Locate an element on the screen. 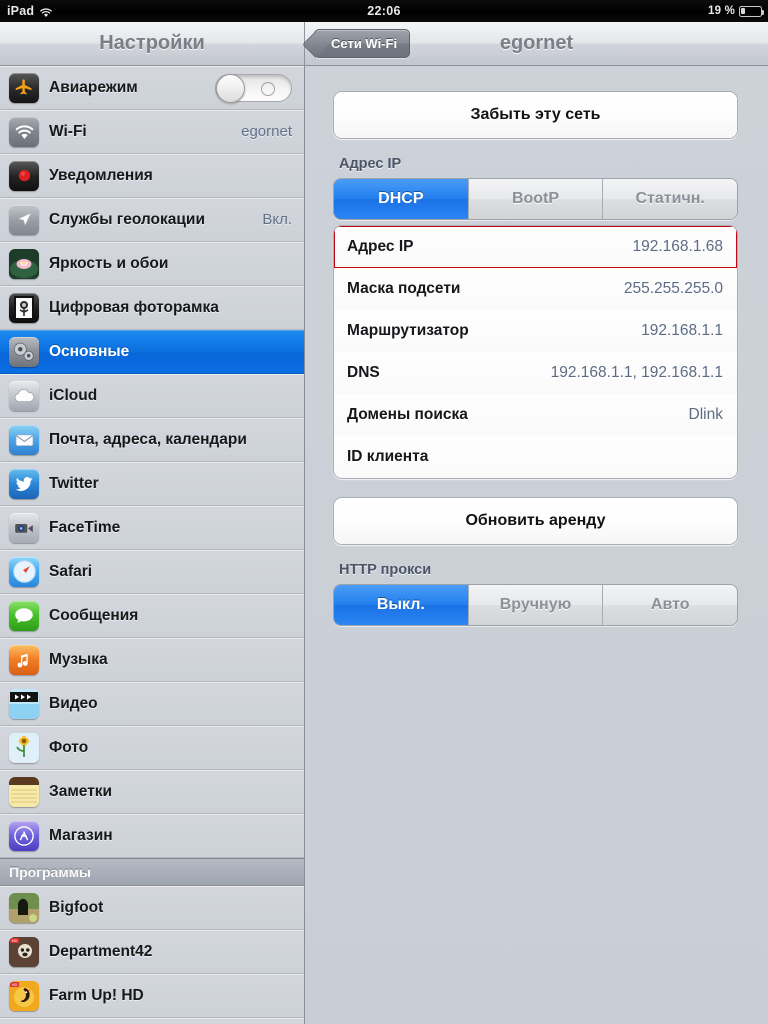 The width and height of the screenshot is (768, 1024). sidebar-item-label: Почта, адреса, календари is located at coordinates (148, 439).